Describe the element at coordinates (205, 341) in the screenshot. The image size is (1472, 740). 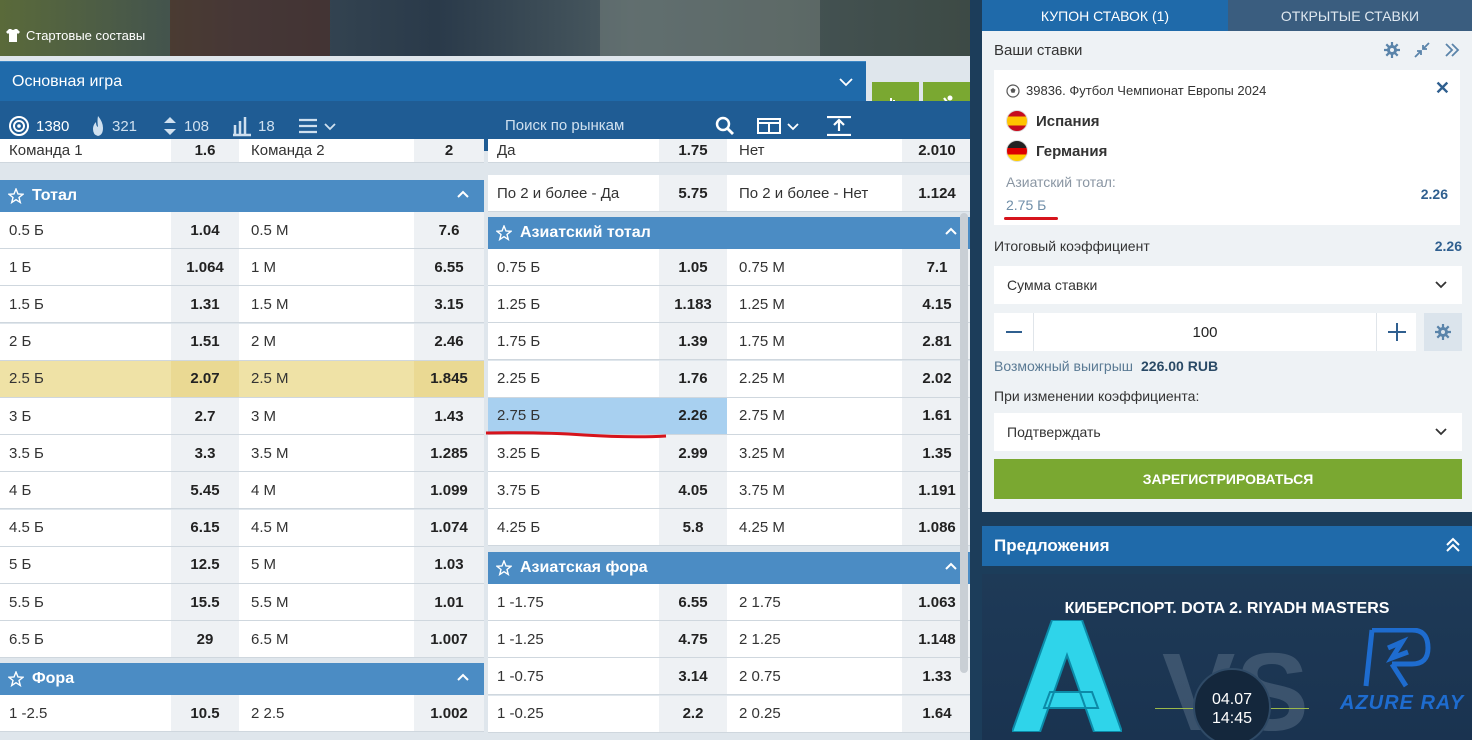
I see `outcome-odd: 1.51` at that location.